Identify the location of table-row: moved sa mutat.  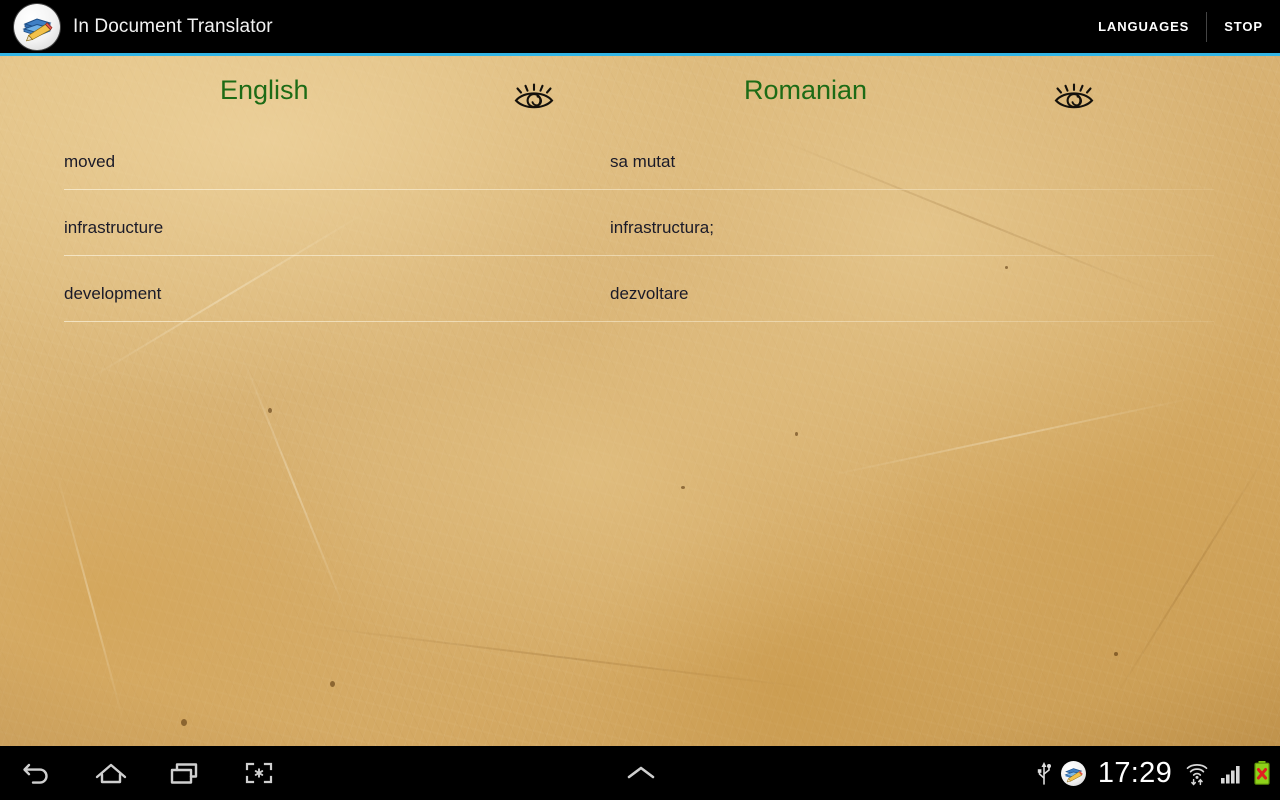
(640, 157).